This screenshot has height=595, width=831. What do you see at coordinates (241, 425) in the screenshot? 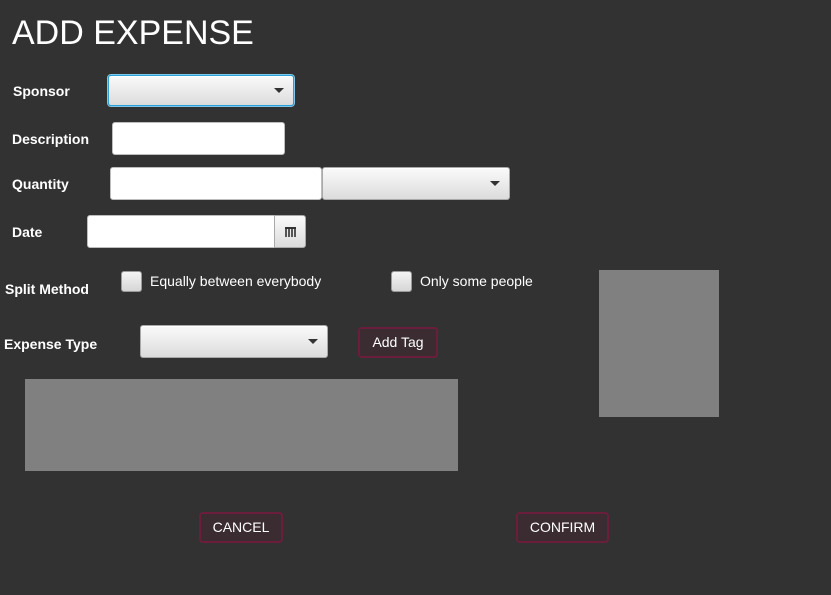
I see `tags-panel` at bounding box center [241, 425].